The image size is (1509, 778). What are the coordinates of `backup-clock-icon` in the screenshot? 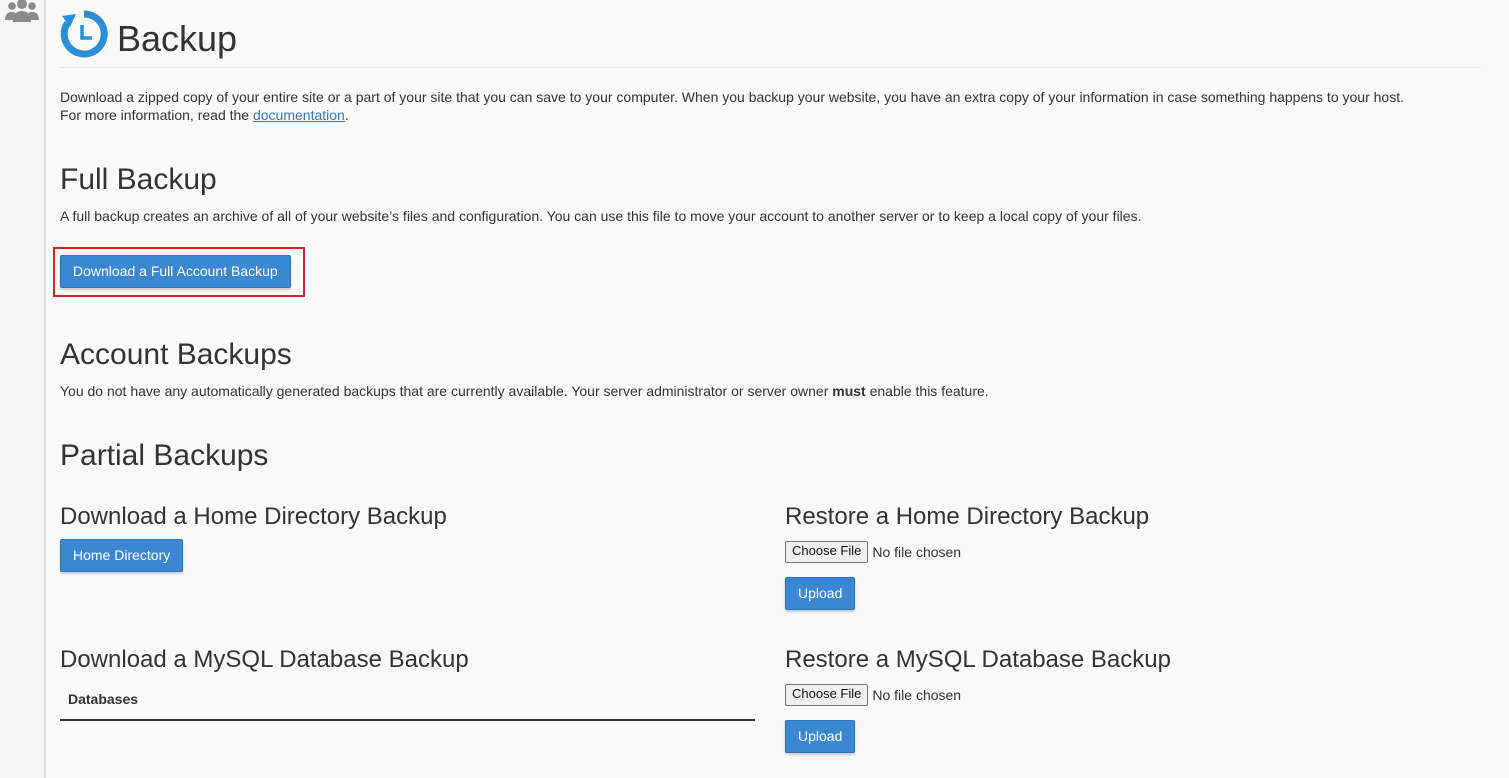 It's located at (84, 36).